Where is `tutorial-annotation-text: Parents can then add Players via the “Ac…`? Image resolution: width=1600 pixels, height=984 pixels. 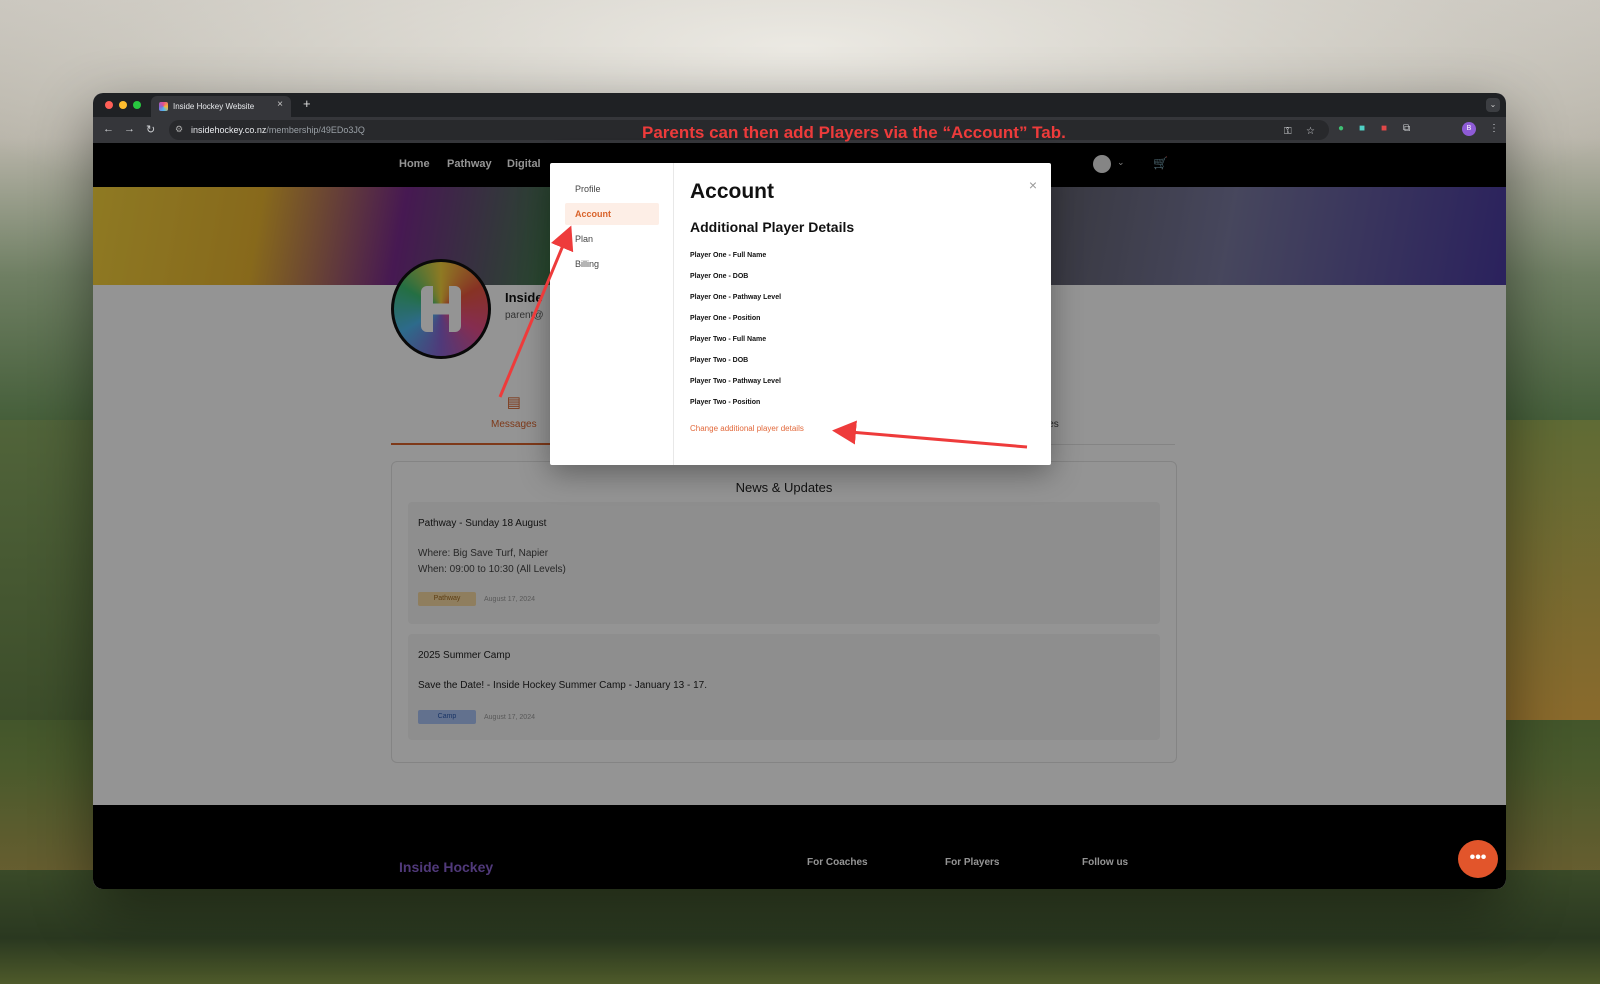
tutorial-annotation-text: Parents can then add Players via the “Ac… is located at coordinates (854, 132).